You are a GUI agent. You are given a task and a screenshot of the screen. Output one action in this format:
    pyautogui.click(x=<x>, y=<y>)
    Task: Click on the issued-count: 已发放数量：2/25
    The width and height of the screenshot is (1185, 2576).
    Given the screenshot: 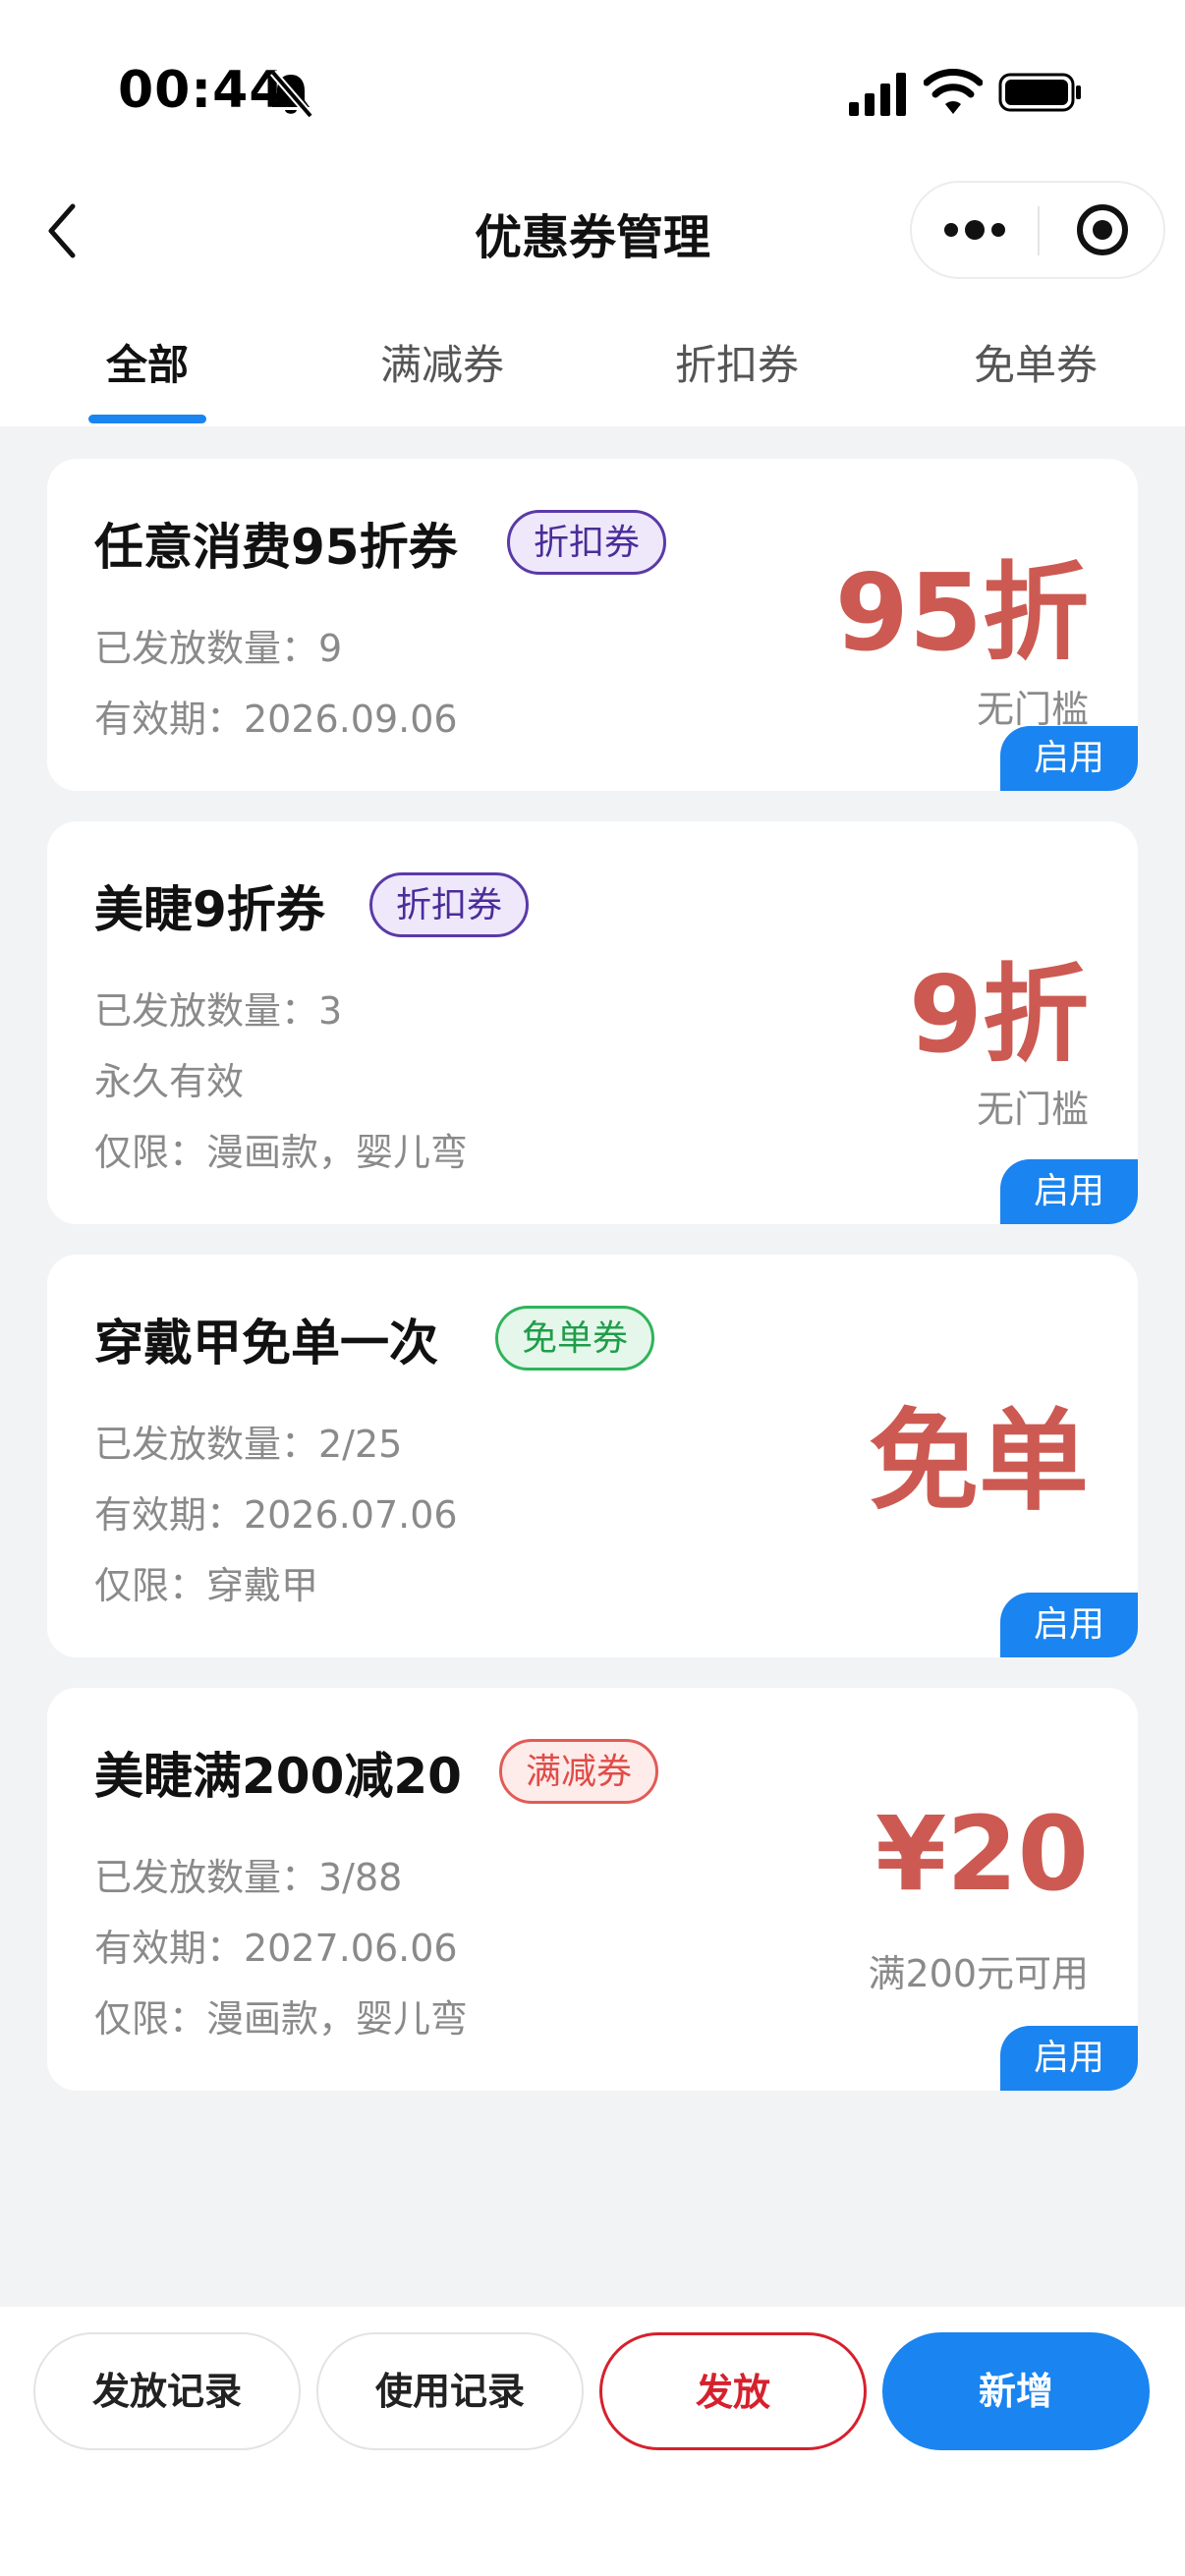 What is the action you would take?
    pyautogui.click(x=249, y=1444)
    